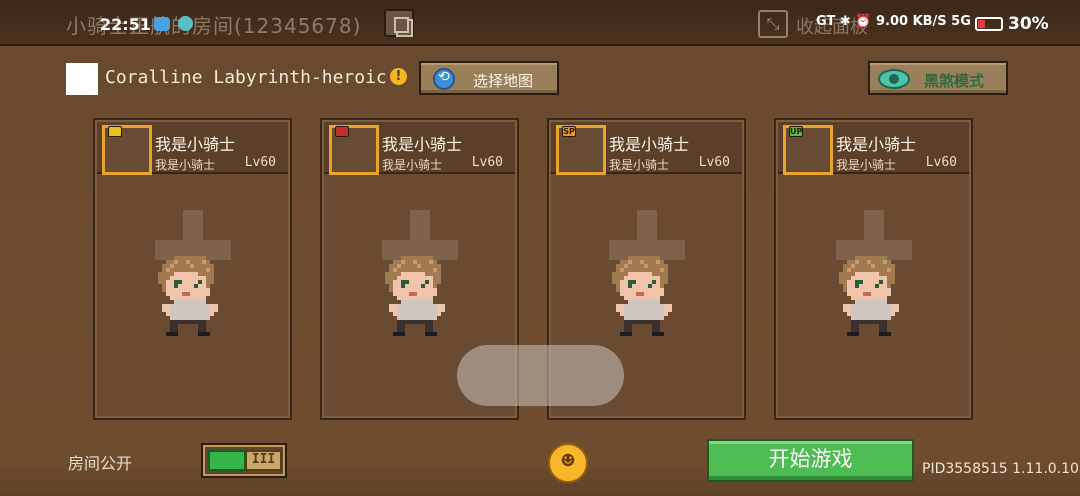 Image resolution: width=1080 pixels, height=496 pixels. What do you see at coordinates (893, 21) in the screenshot?
I see `status-icons: GT ✱ ⏰ 9.00 KB/S 5G` at bounding box center [893, 21].